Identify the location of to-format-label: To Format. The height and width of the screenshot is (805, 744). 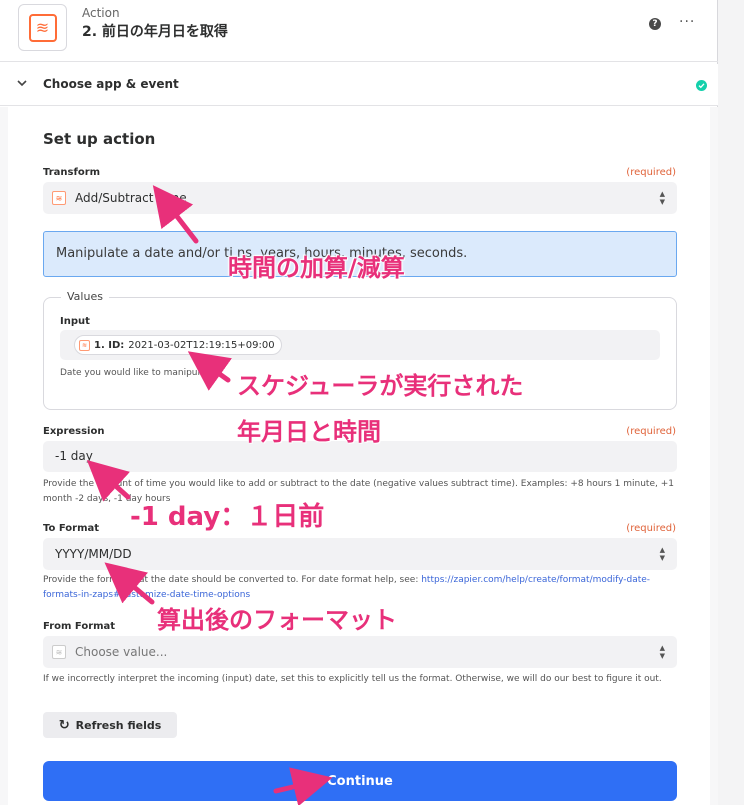
(71, 528).